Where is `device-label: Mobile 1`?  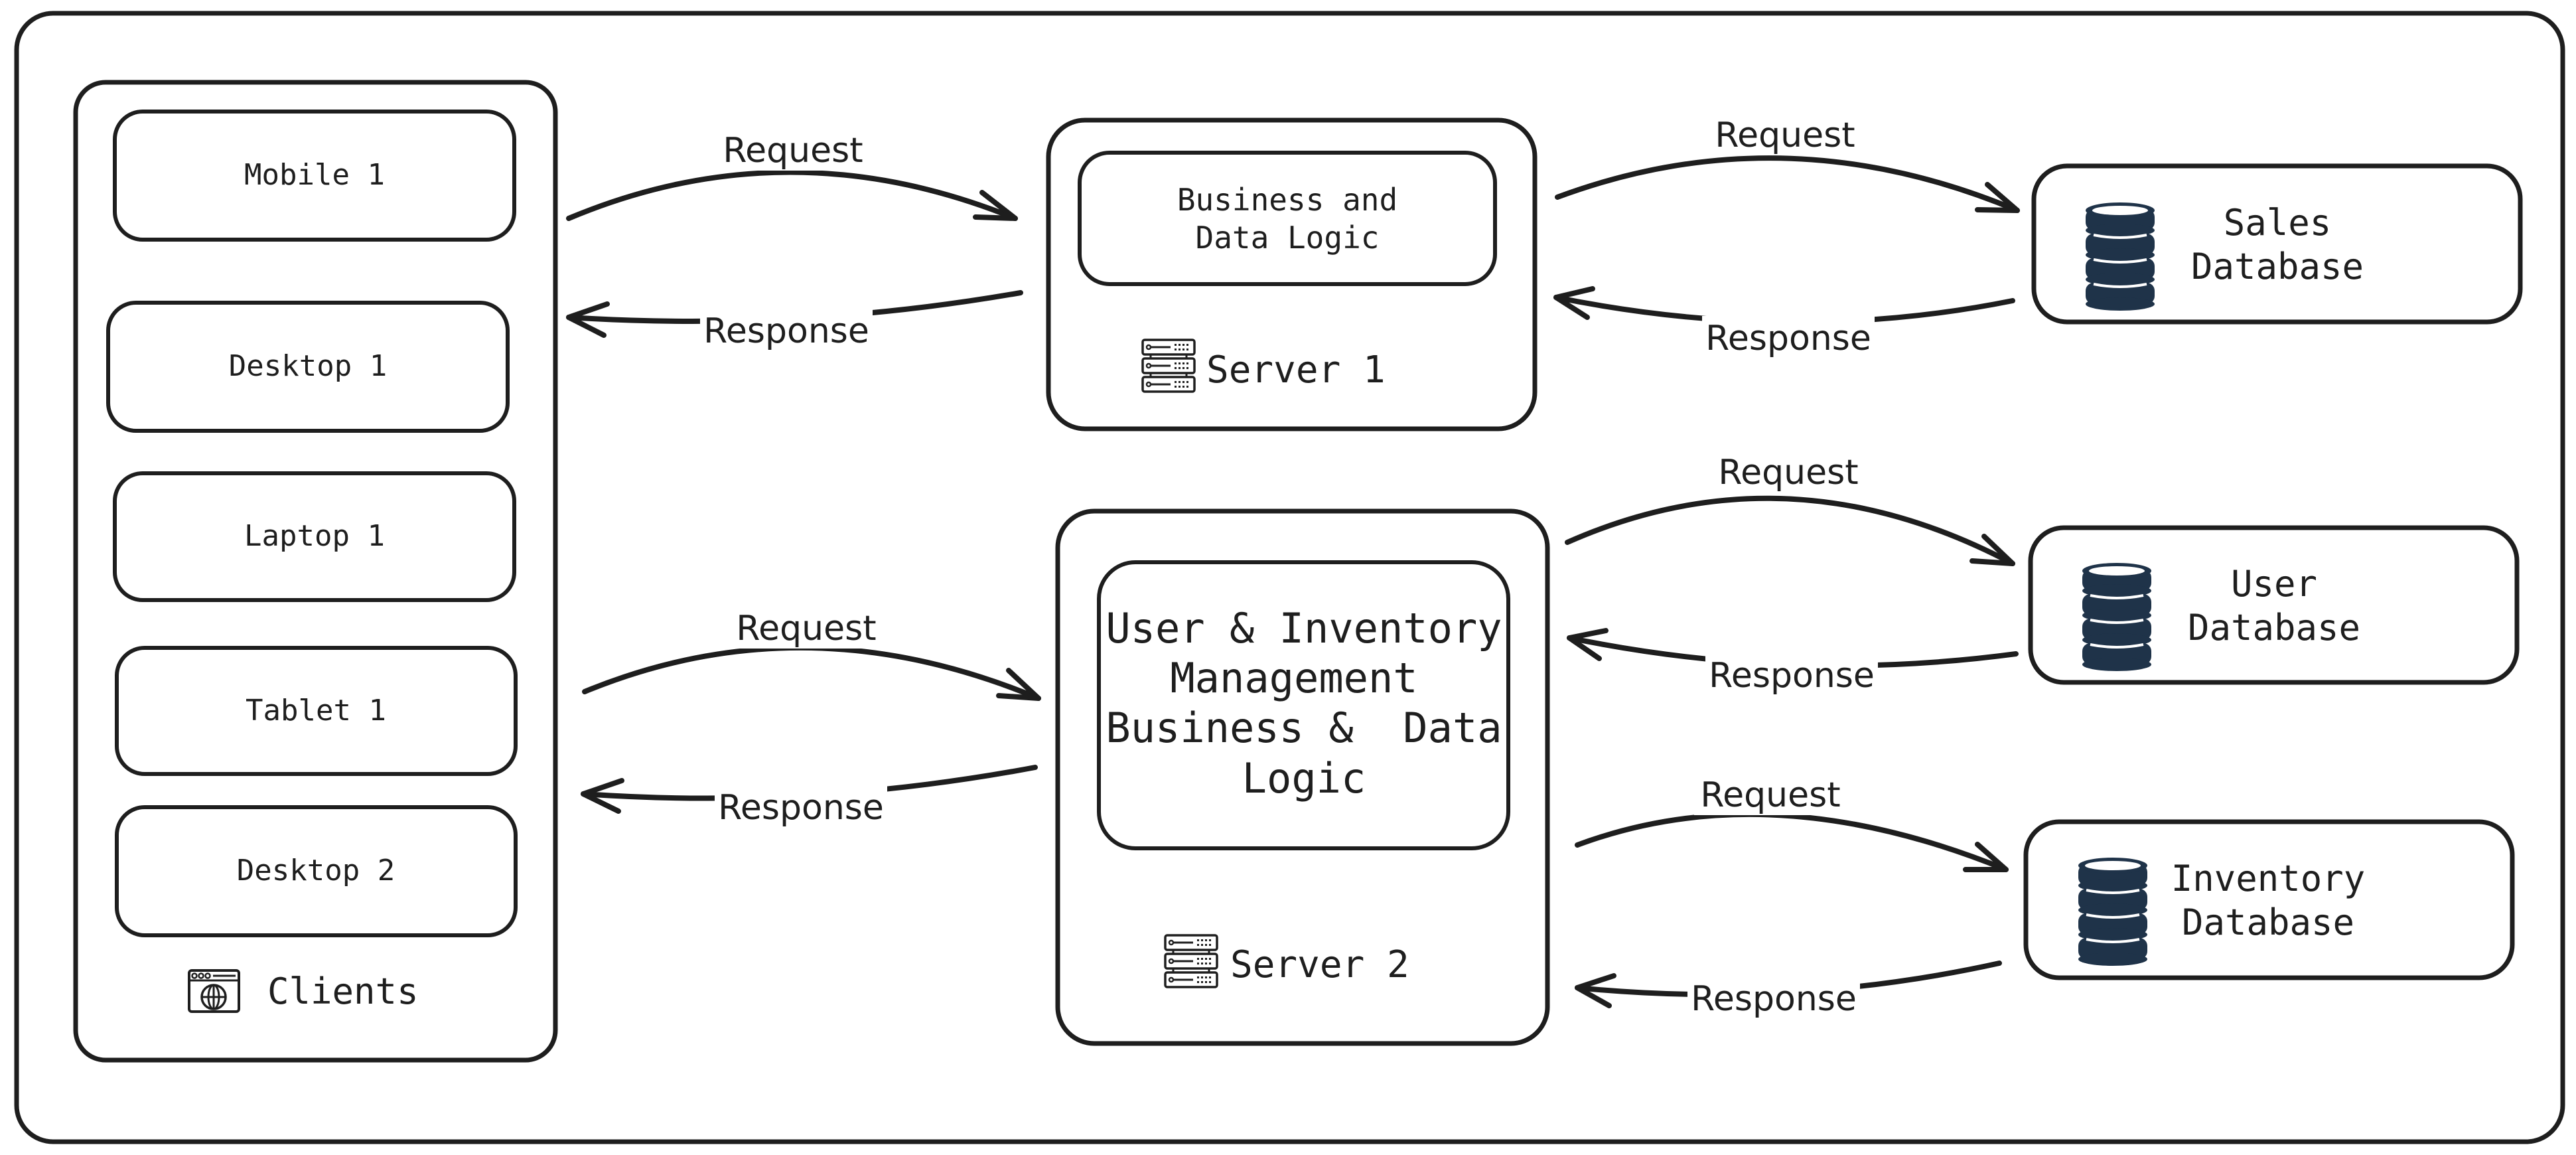 device-label: Mobile 1 is located at coordinates (314, 175).